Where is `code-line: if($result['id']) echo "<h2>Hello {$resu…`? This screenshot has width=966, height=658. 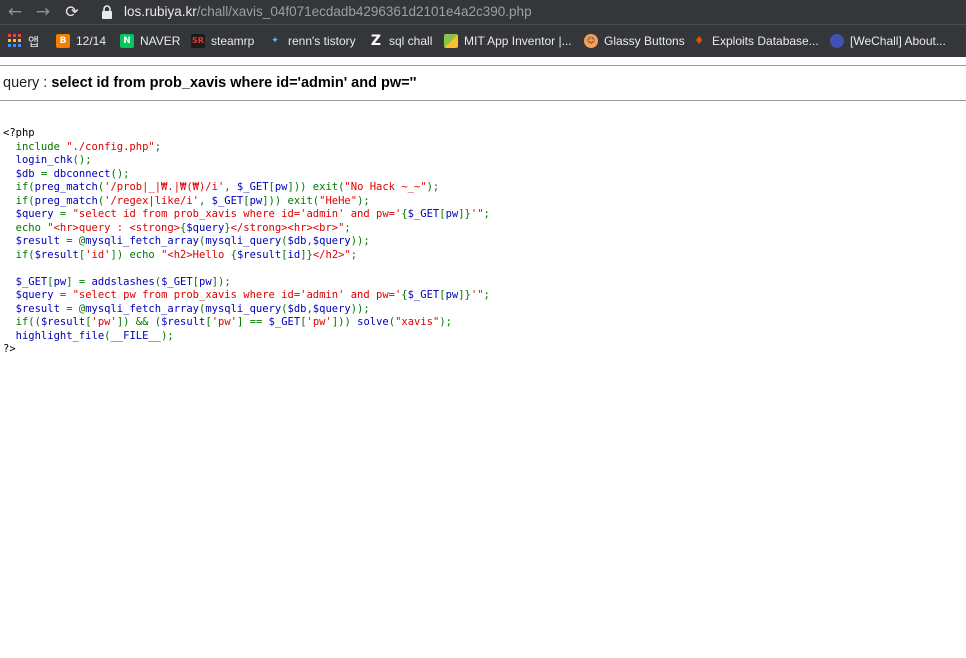
code-line: if($result['id']) echo "<h2>Hello {$resu… is located at coordinates (246, 256).